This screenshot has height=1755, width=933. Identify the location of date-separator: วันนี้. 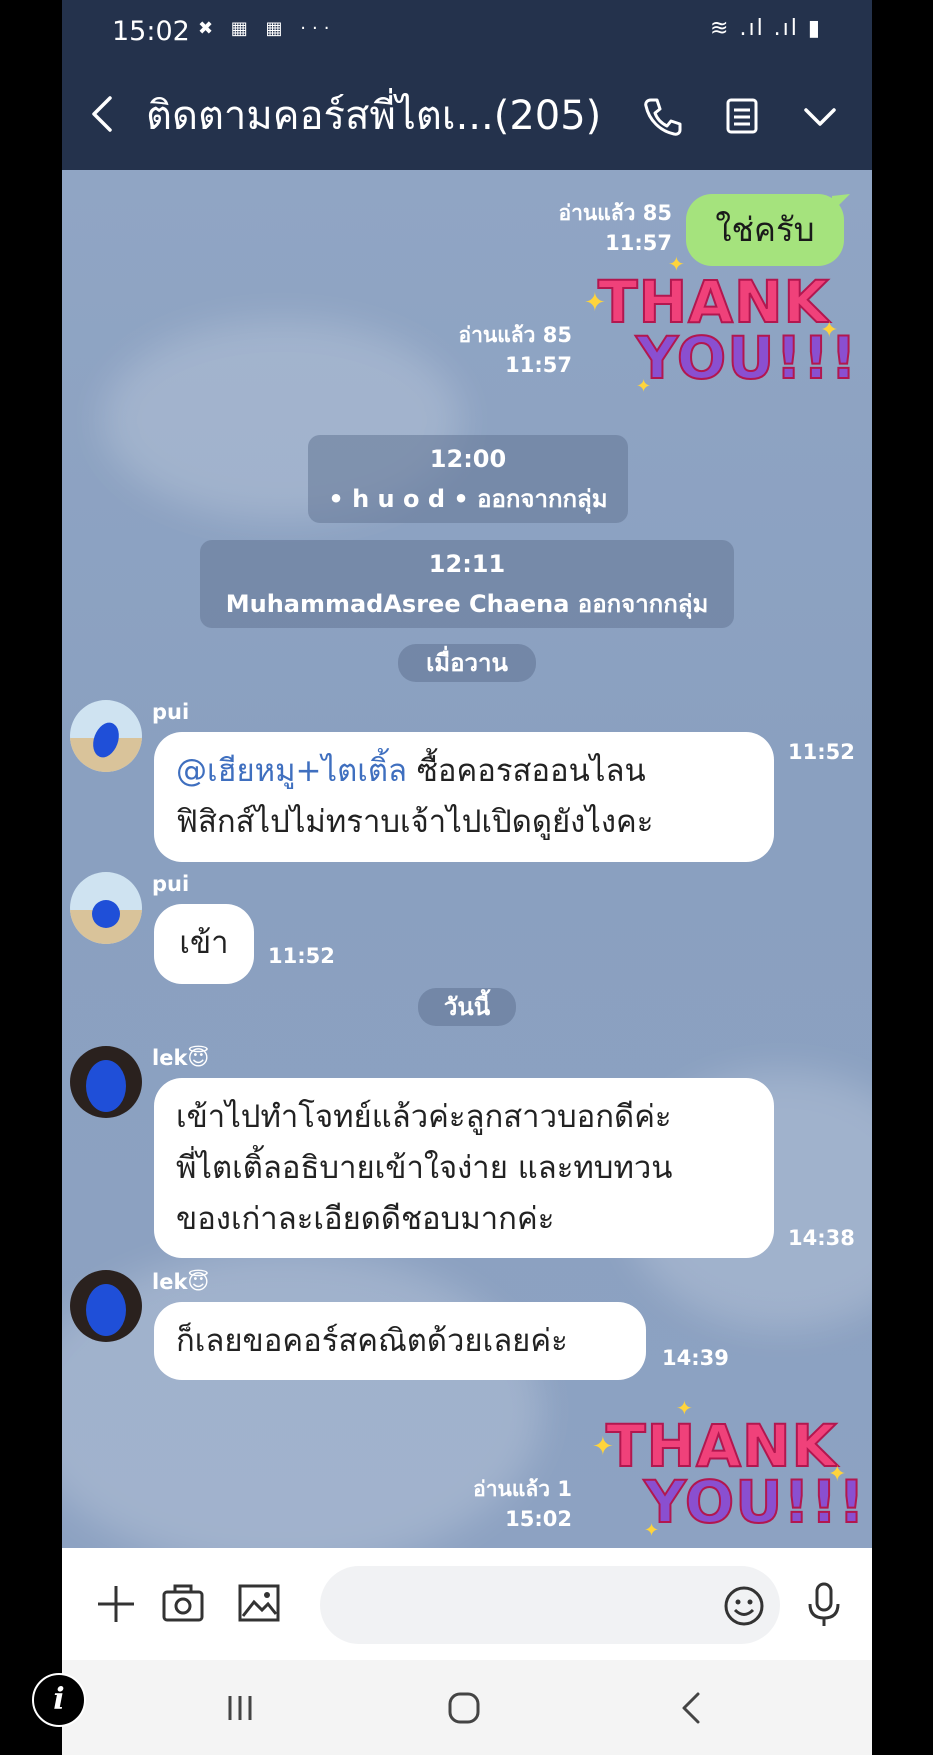
(467, 1007).